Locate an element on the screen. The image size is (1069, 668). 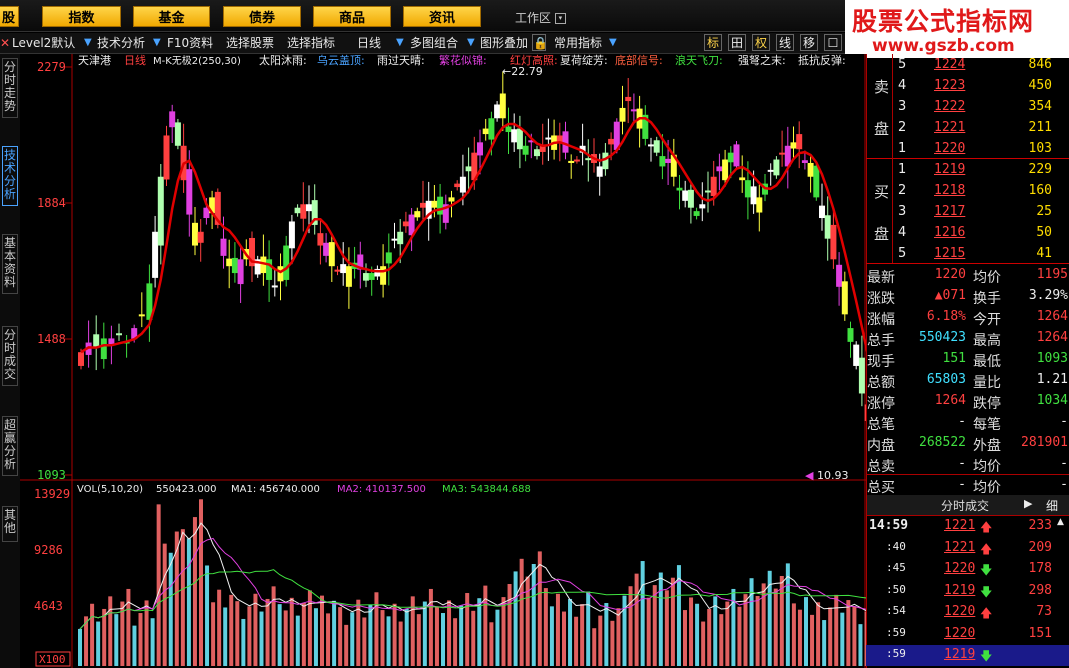
sell-level-row: 1 1220 103 is located at coordinates (967, 149).